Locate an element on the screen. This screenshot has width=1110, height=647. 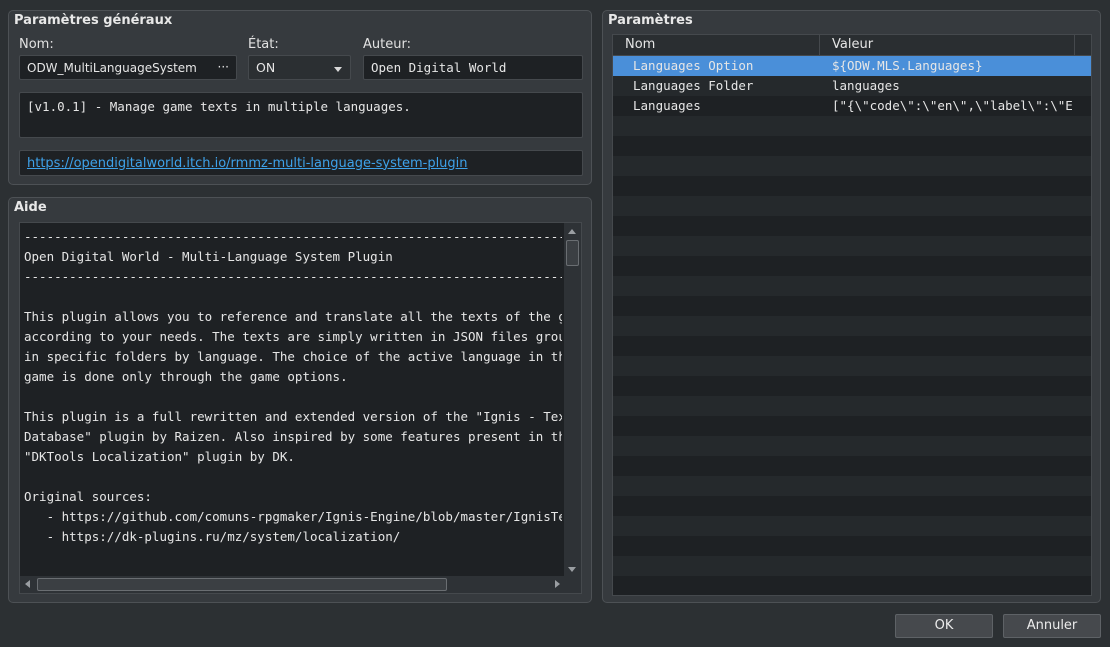
help-line: "DKTools Localization" plugin by DK. is located at coordinates (159, 456).